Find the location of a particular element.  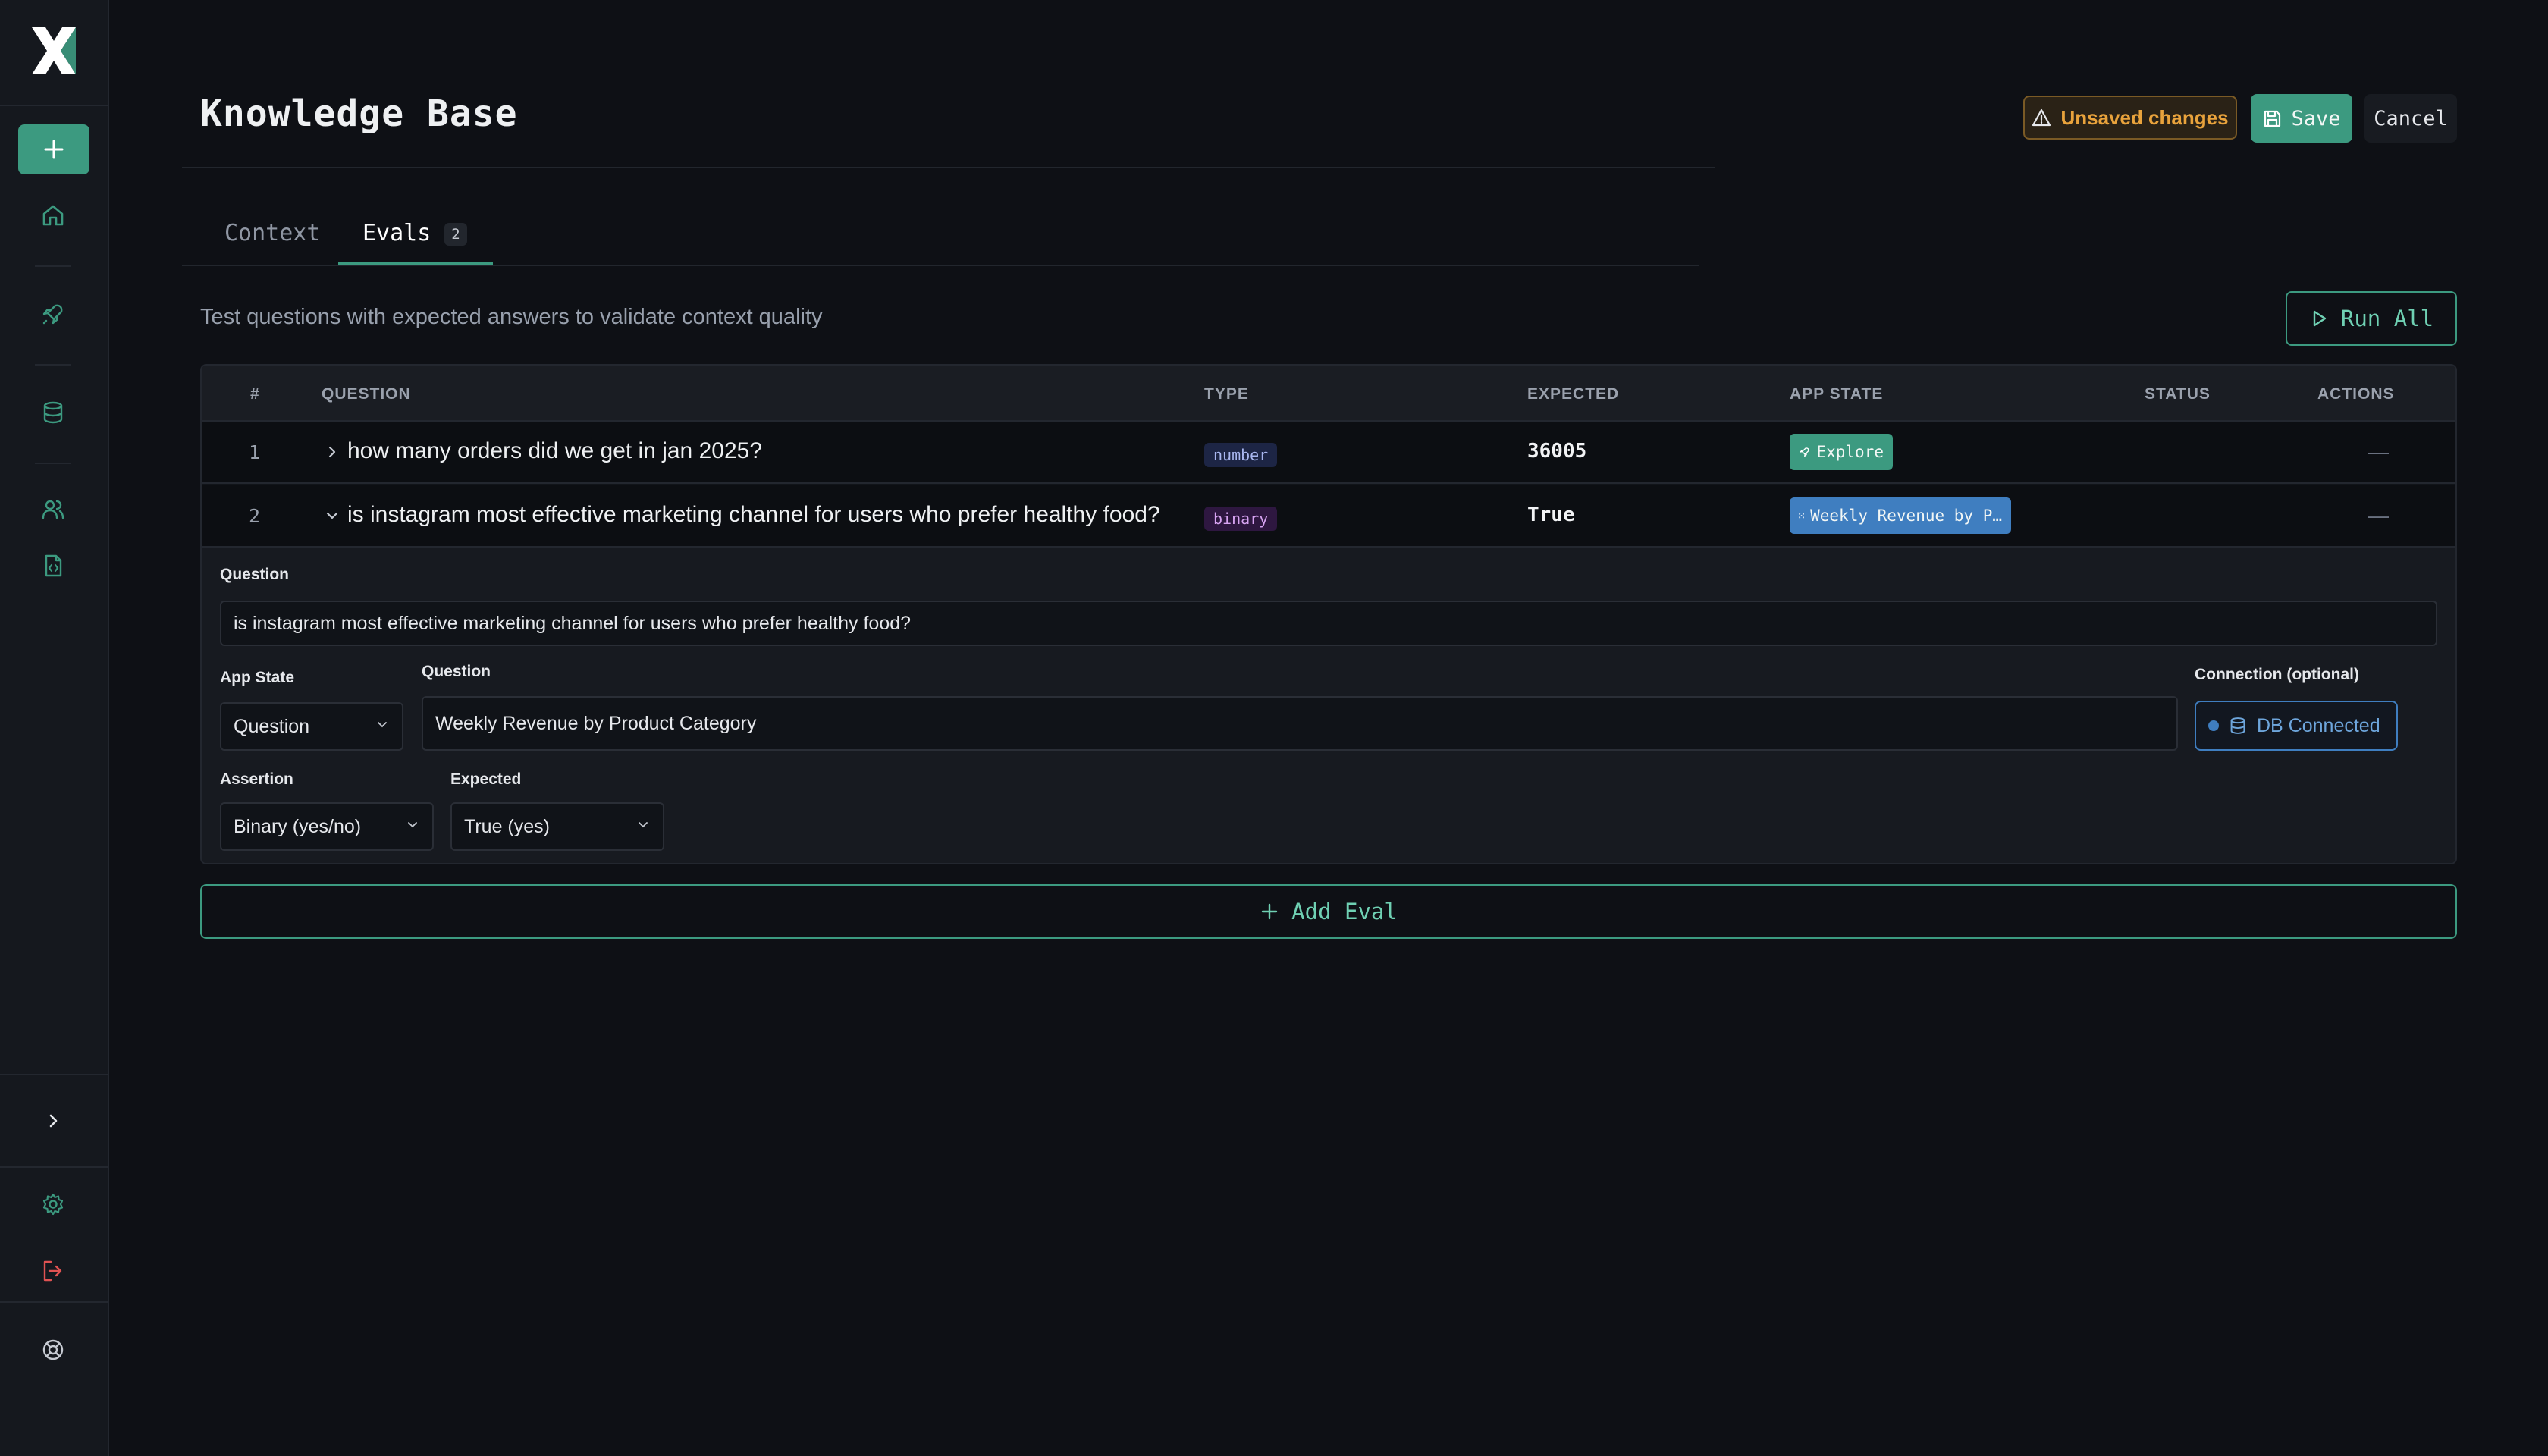

expected-select: True (yes) is located at coordinates (557, 826).